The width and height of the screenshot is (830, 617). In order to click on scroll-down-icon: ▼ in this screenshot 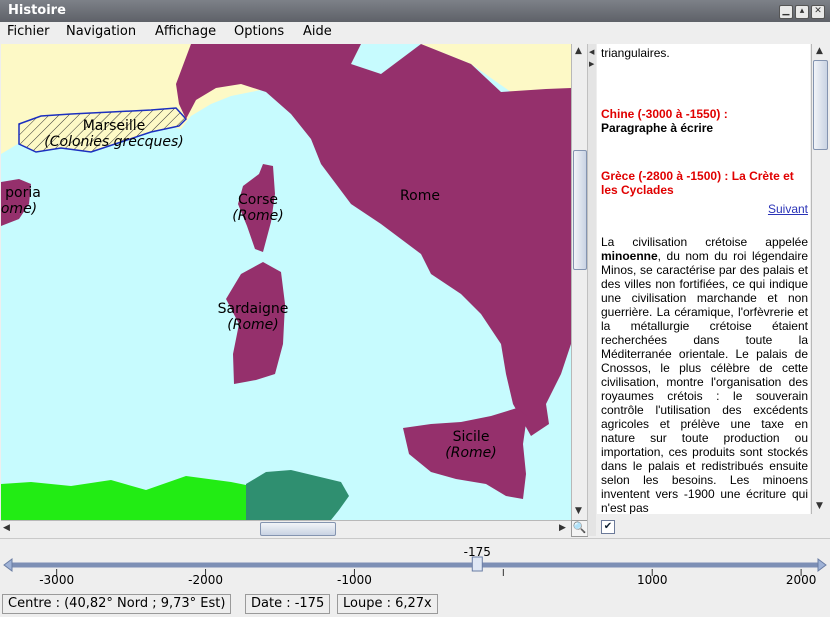, I will do `click(578, 511)`.